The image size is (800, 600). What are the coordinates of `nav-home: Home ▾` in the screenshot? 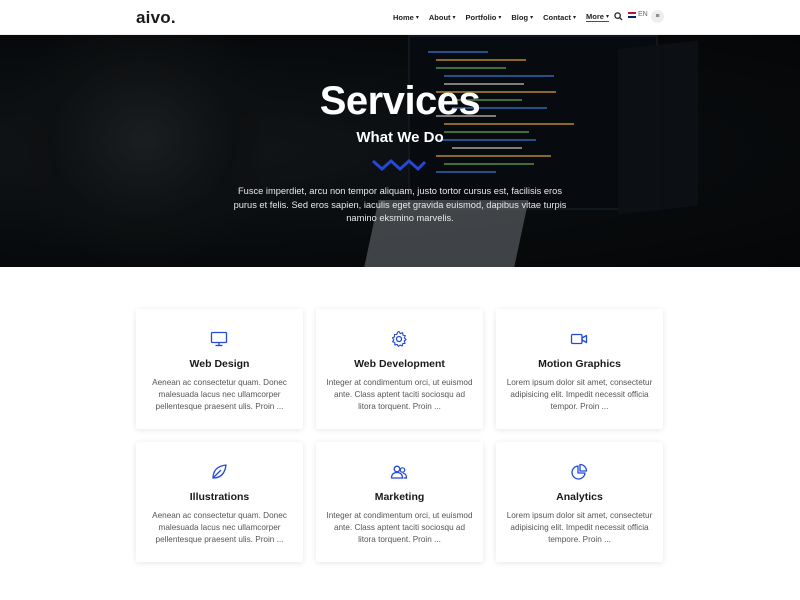 It's located at (406, 17).